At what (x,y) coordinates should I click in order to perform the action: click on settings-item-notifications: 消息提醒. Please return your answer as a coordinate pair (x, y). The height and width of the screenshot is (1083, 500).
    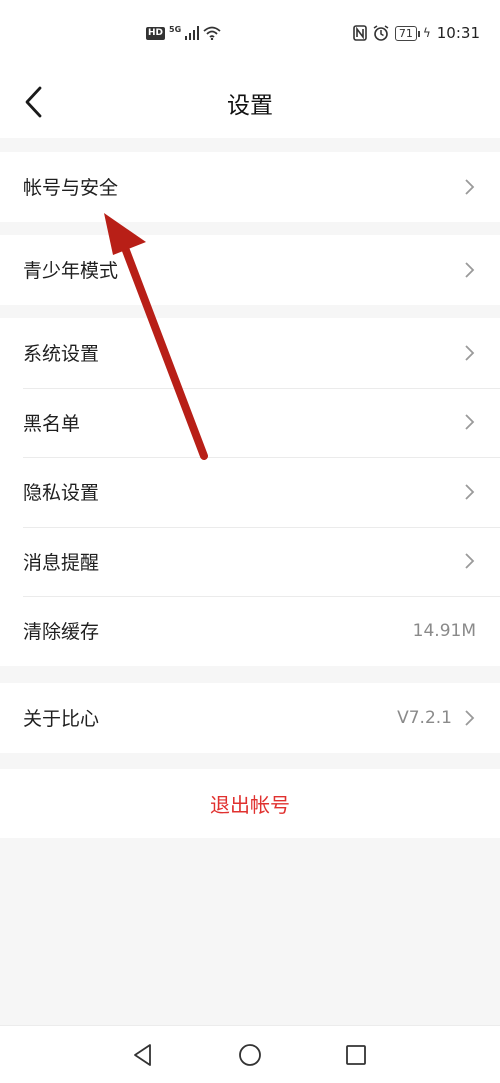
    Looking at the image, I should click on (250, 561).